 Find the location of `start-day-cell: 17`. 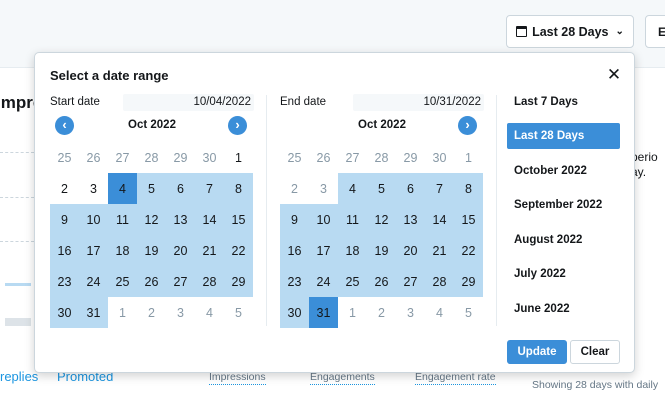

start-day-cell: 17 is located at coordinates (93, 250).